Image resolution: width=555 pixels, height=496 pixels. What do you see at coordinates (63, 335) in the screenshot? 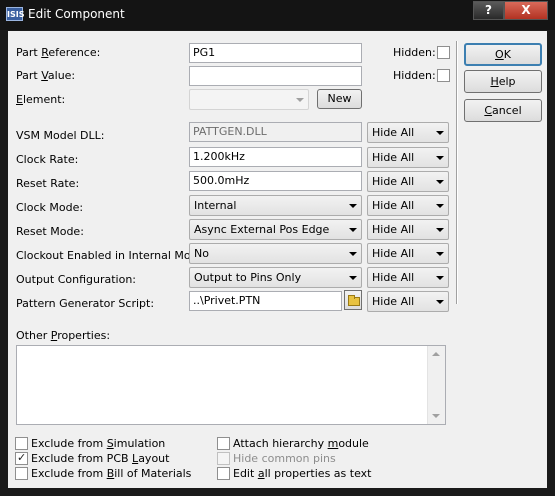
I see `other-properties-label: Other Properties:` at bounding box center [63, 335].